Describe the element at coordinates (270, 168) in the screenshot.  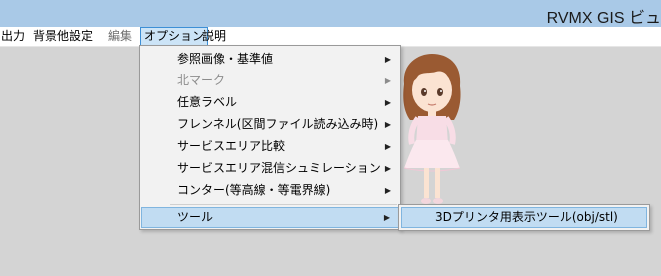
I see `menu-item-interference-simulation: サービスエリア混信シュミレーション ▶` at that location.